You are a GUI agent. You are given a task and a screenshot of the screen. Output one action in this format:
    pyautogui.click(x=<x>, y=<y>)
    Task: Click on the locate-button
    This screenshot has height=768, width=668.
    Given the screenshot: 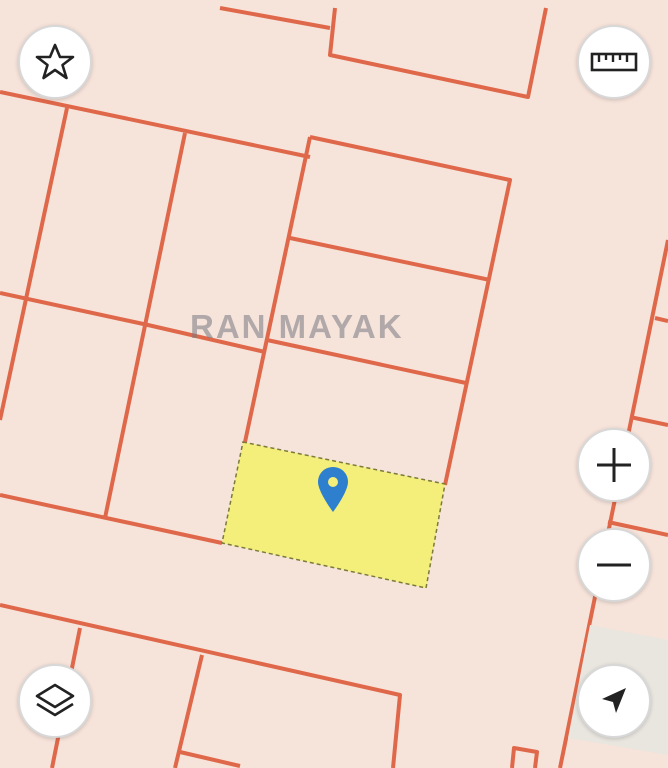 What is the action you would take?
    pyautogui.click(x=614, y=701)
    